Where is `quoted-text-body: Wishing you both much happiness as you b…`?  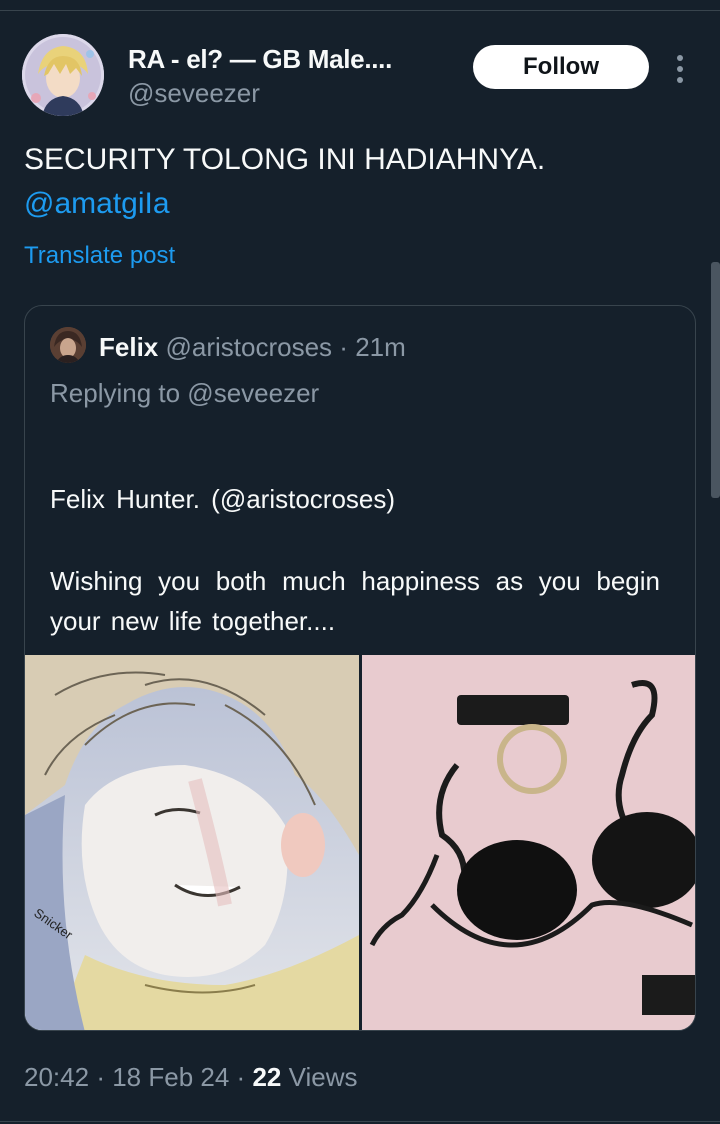
quoted-text-body: Wishing you both much happiness as you b… is located at coordinates (355, 601).